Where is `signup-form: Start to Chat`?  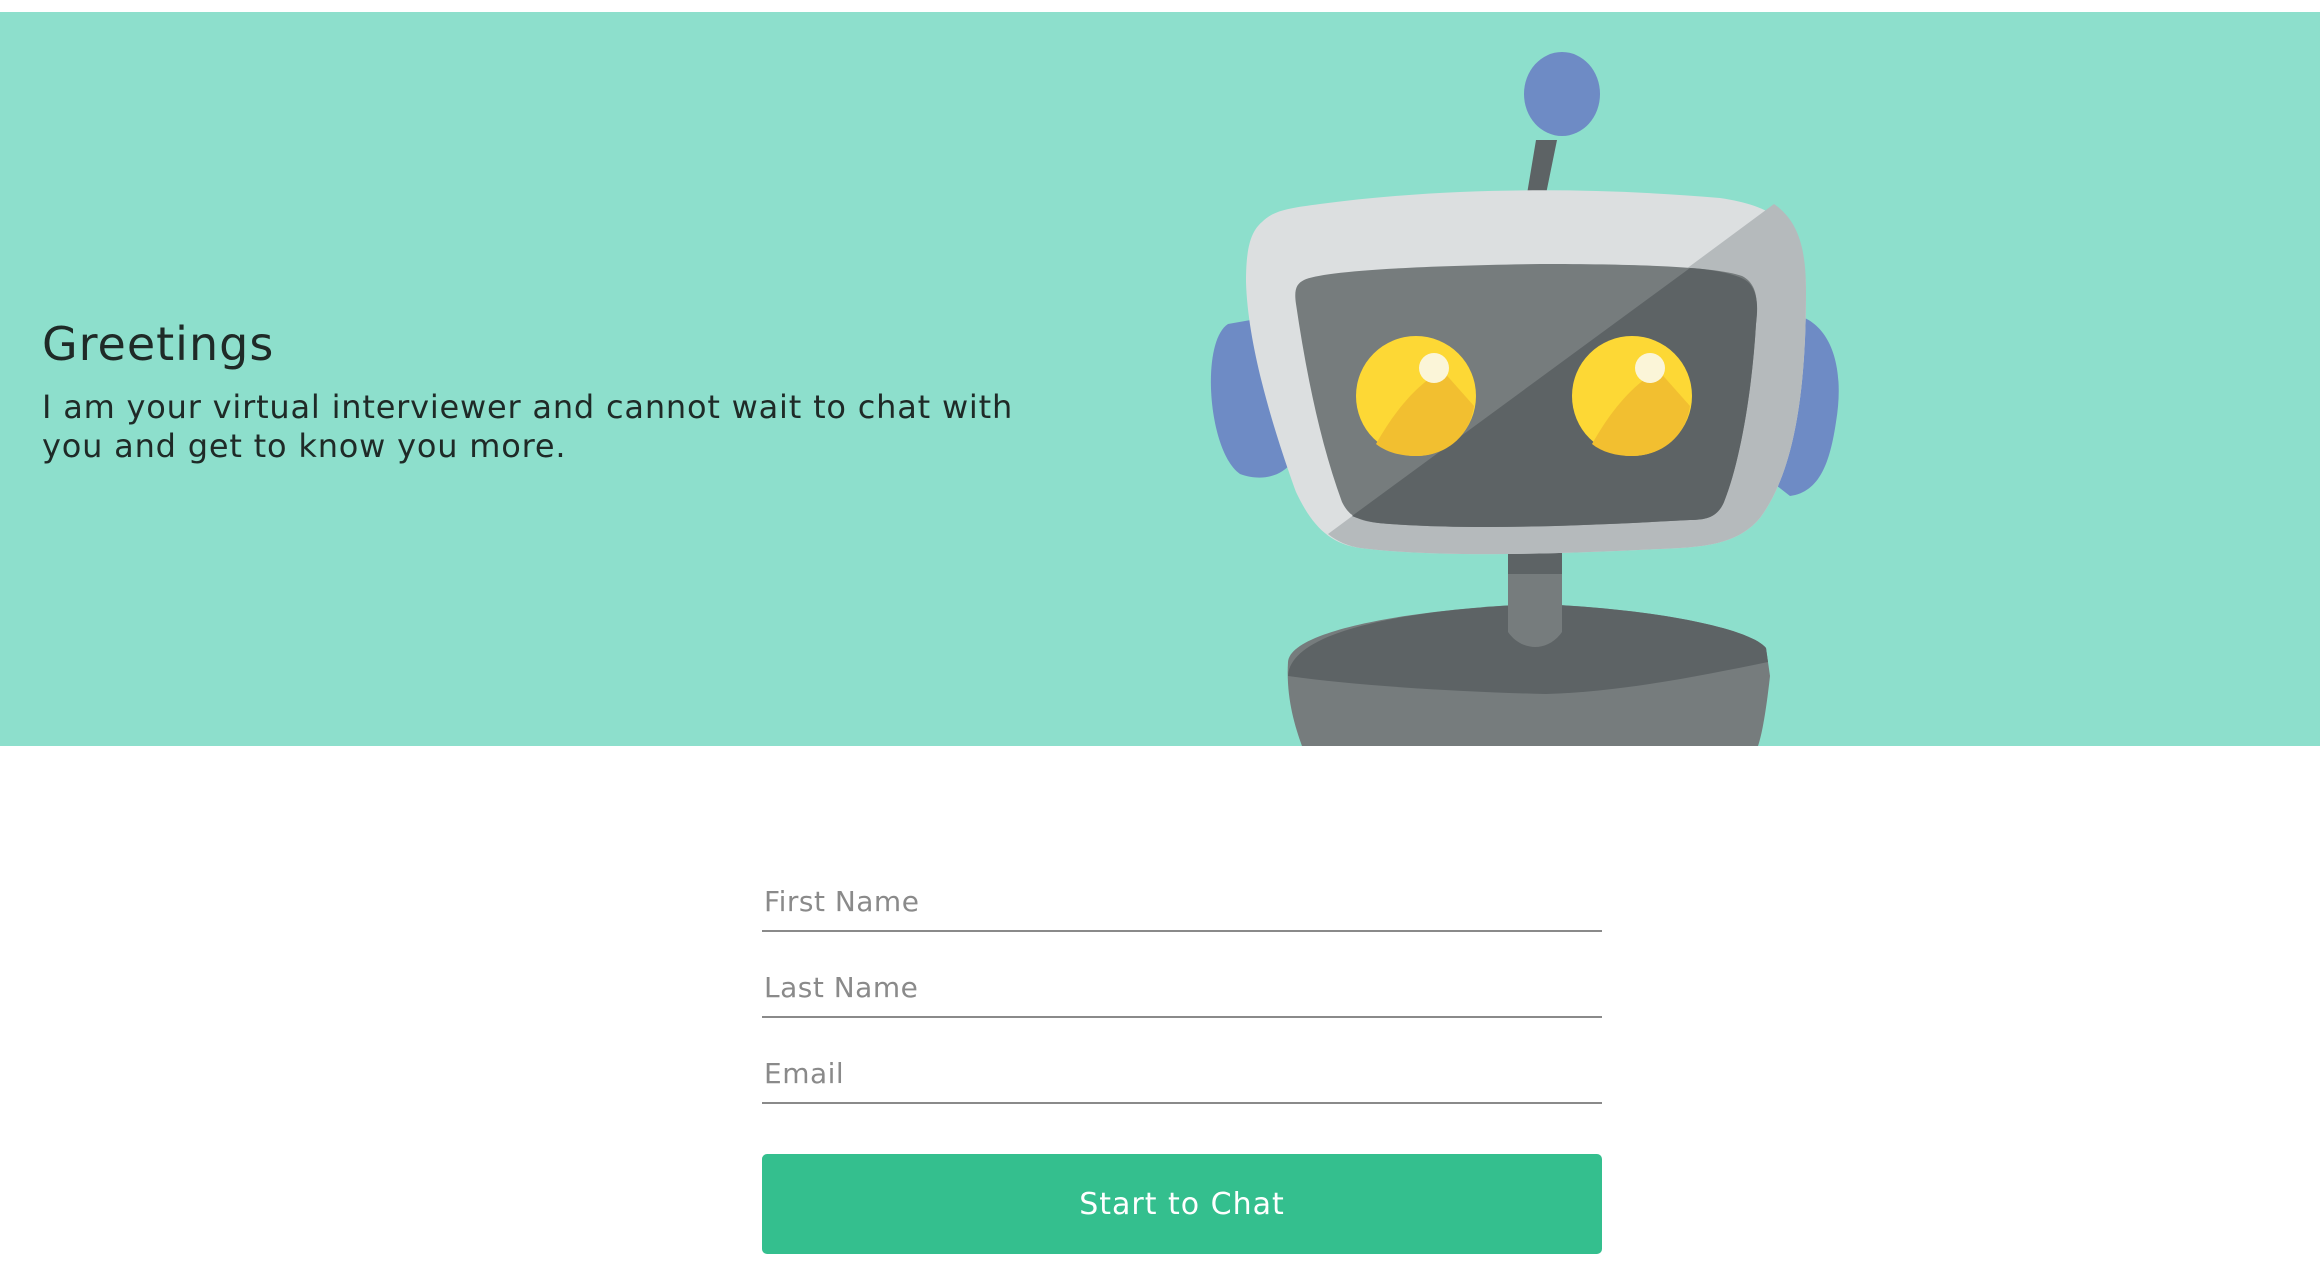 signup-form: Start to Chat is located at coordinates (1182, 1061).